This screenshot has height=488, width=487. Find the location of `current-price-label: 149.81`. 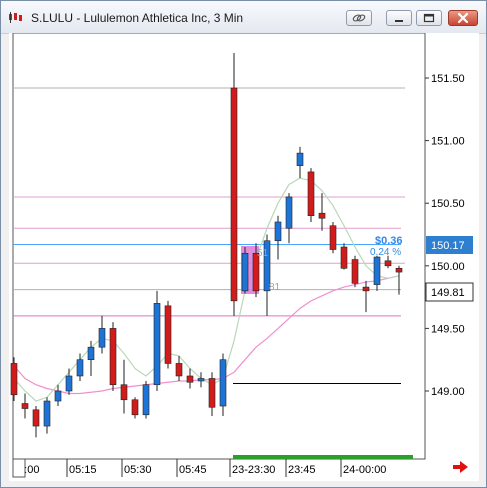

current-price-label: 149.81 is located at coordinates (448, 293).